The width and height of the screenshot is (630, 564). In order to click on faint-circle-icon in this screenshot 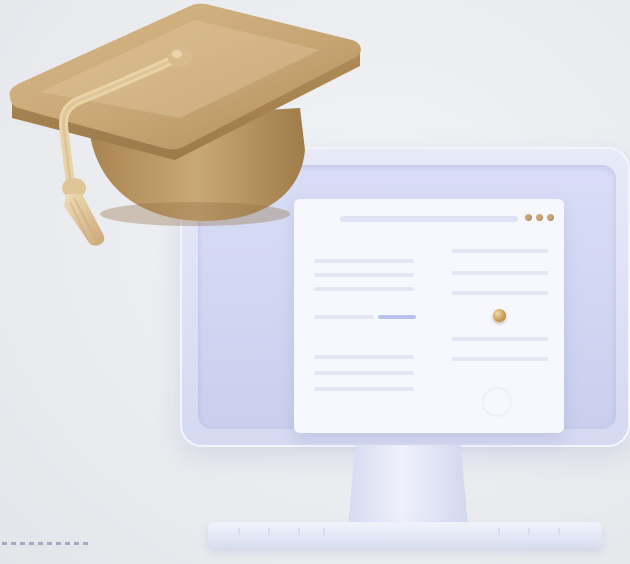, I will do `click(497, 402)`.